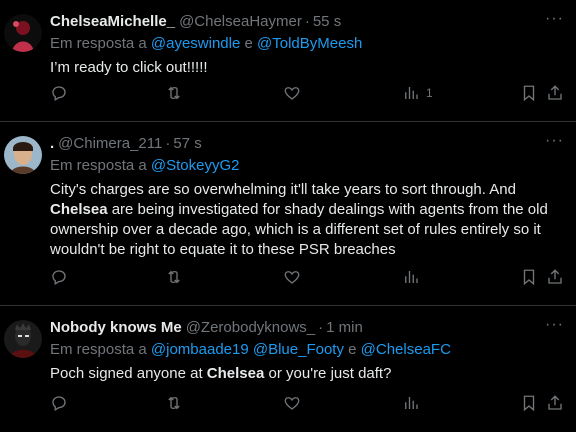 Image resolution: width=576 pixels, height=432 pixels. Describe the element at coordinates (309, 68) in the screenshot. I see `tweet-text: I’m ready to click out!!!!!` at that location.